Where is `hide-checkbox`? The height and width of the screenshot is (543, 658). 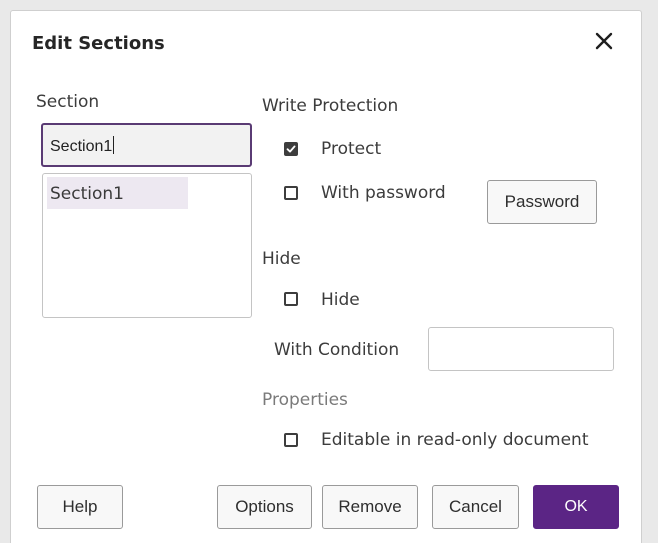
hide-checkbox is located at coordinates (291, 299).